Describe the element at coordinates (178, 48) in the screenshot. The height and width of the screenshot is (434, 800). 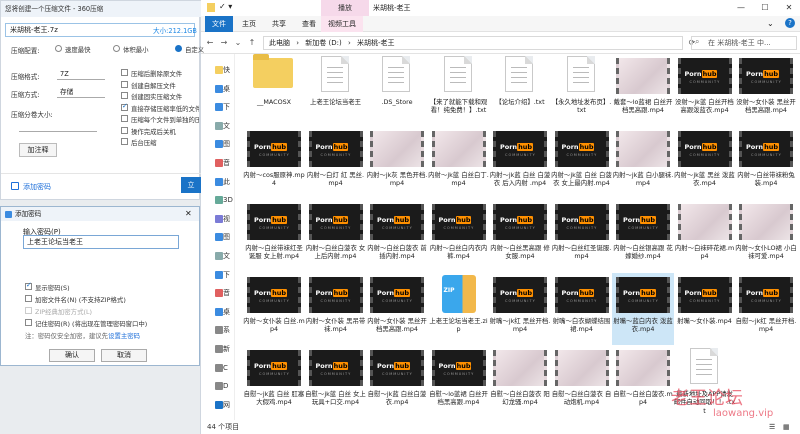
I see `radio-custom` at that location.